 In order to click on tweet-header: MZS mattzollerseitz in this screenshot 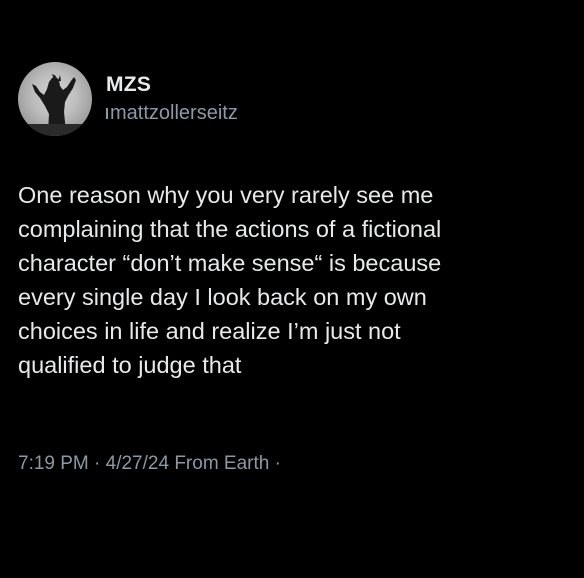, I will do `click(128, 99)`.